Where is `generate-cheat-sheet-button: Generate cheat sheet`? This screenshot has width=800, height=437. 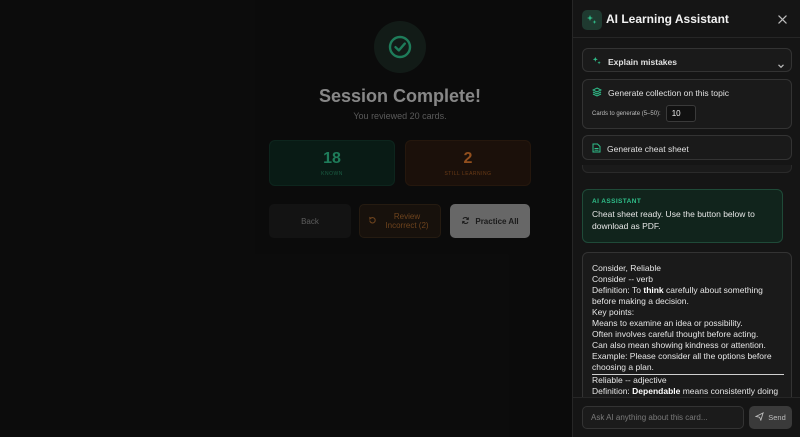
generate-cheat-sheet-button: Generate cheat sheet is located at coordinates (687, 147).